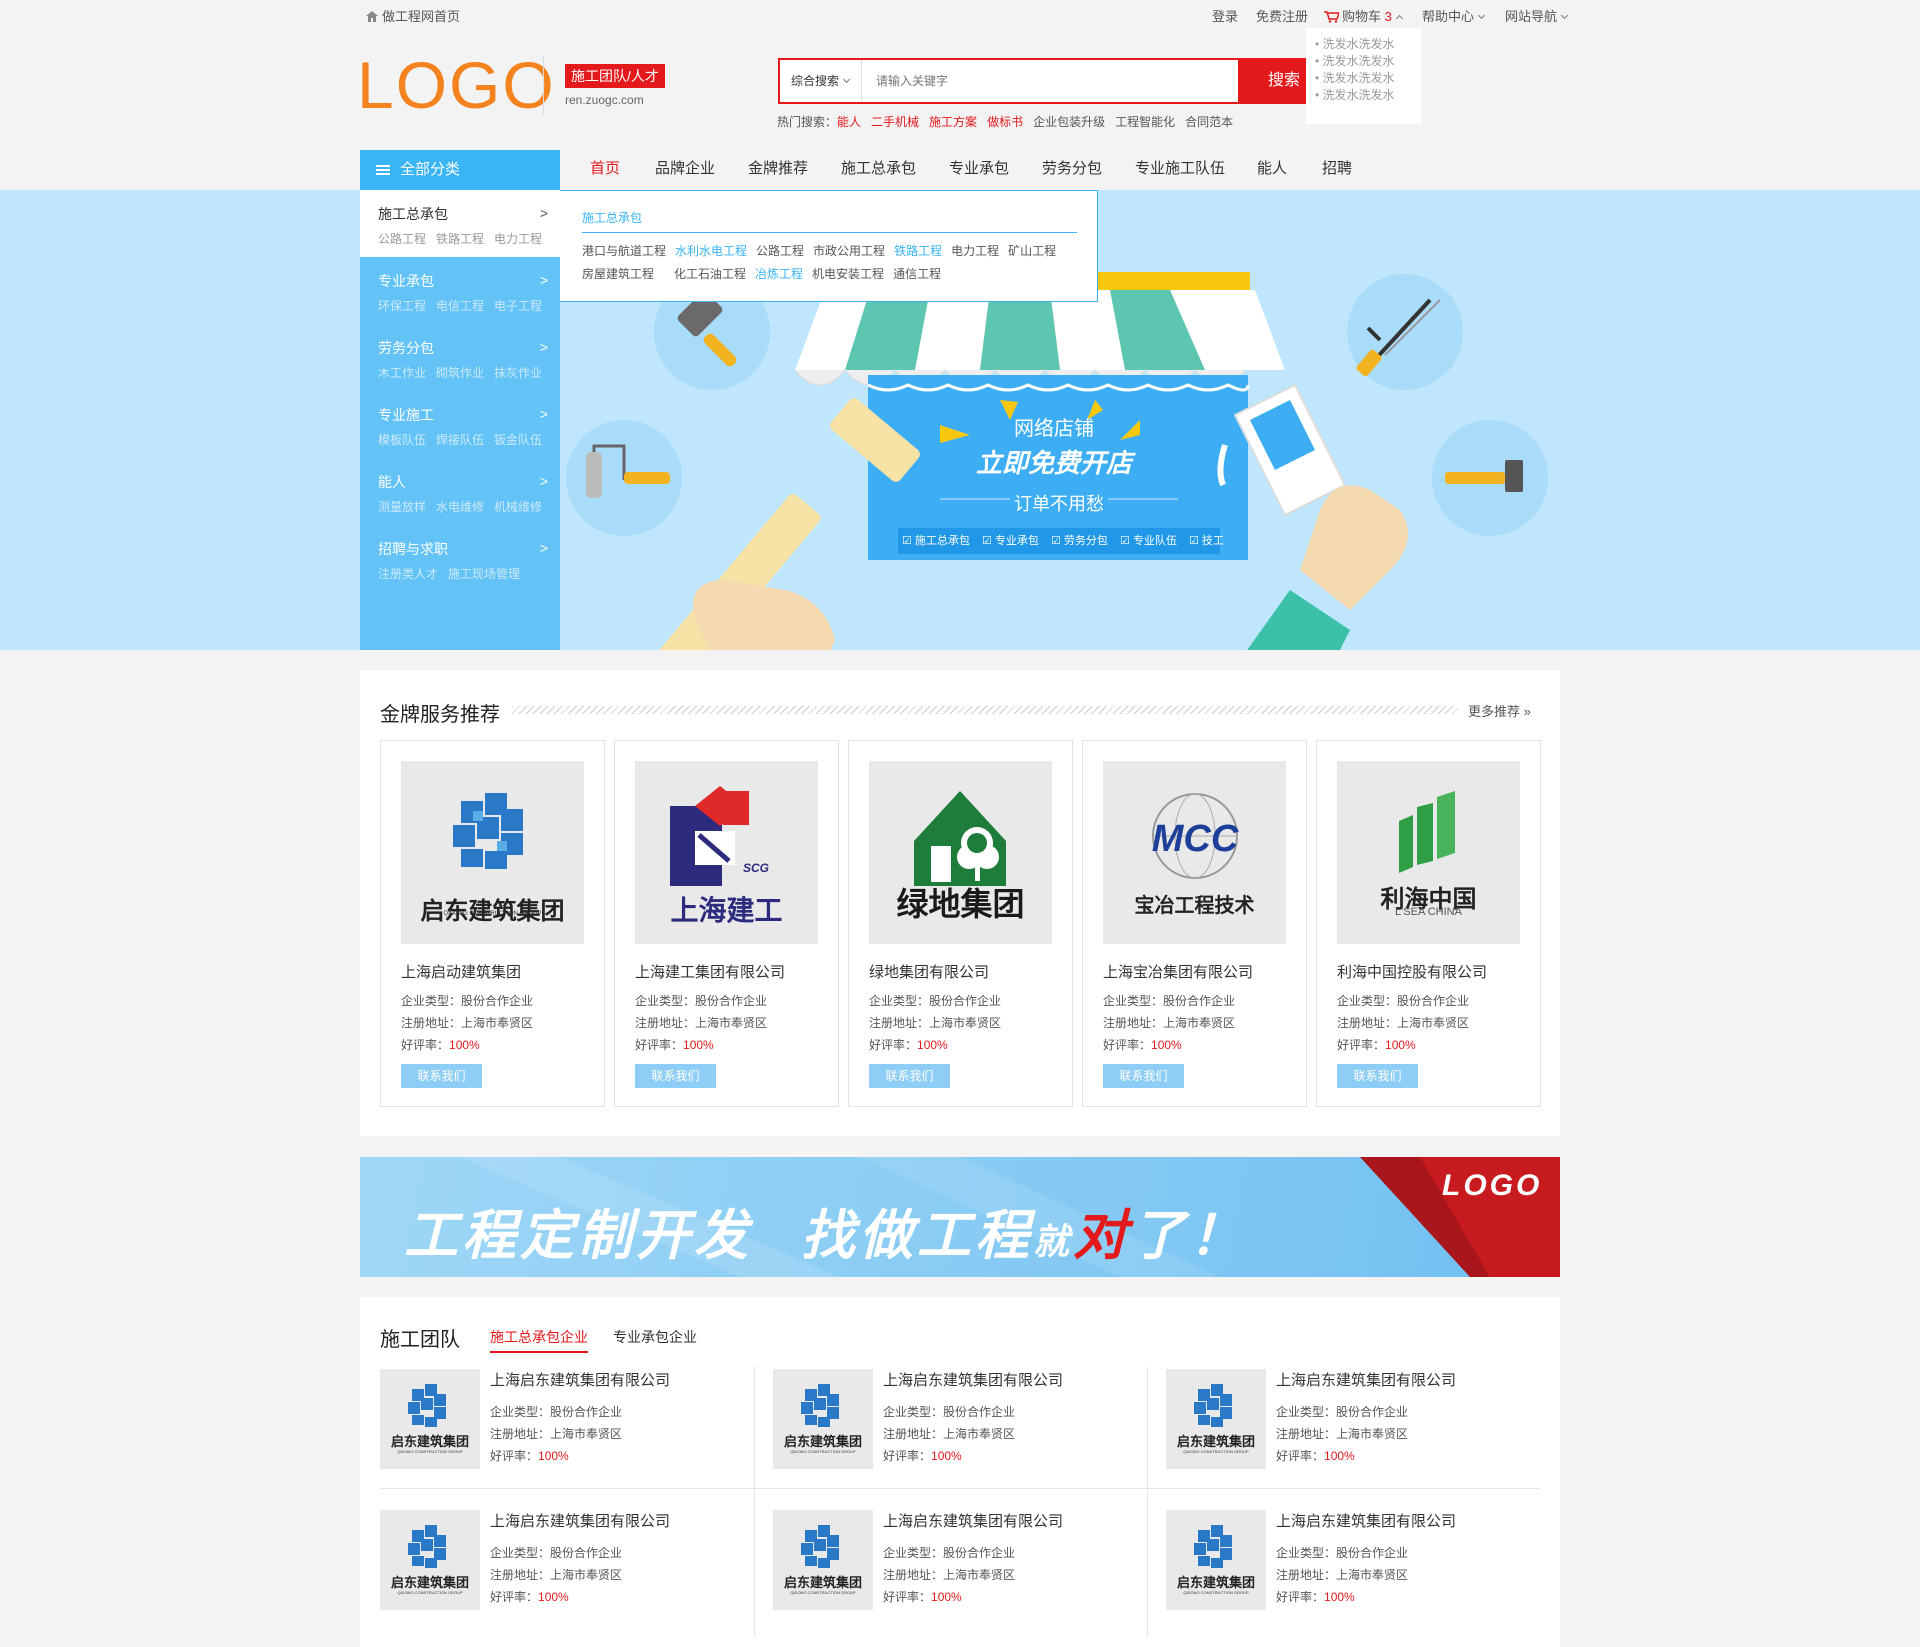 The width and height of the screenshot is (1920, 1647). I want to click on flyout-link: 通信工程, so click(917, 274).